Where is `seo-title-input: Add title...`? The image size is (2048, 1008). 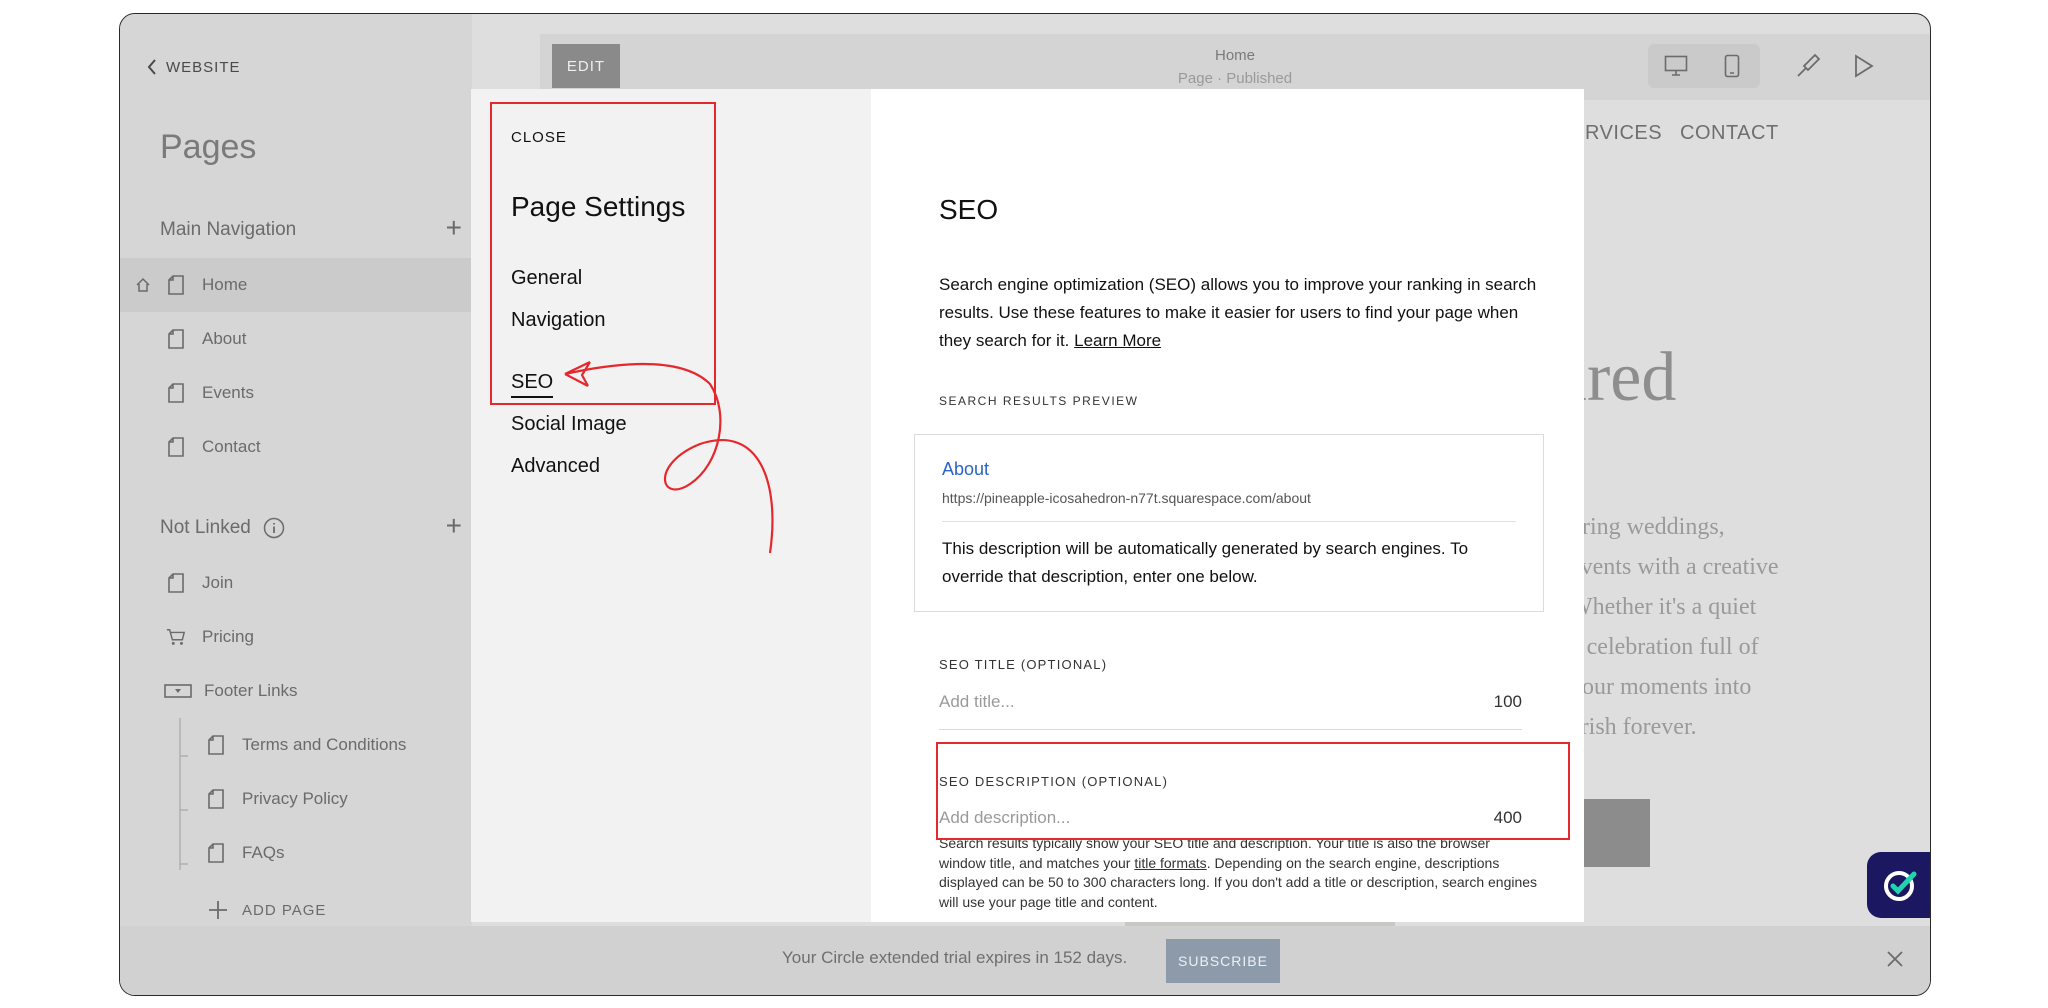
seo-title-input: Add title... is located at coordinates (977, 702).